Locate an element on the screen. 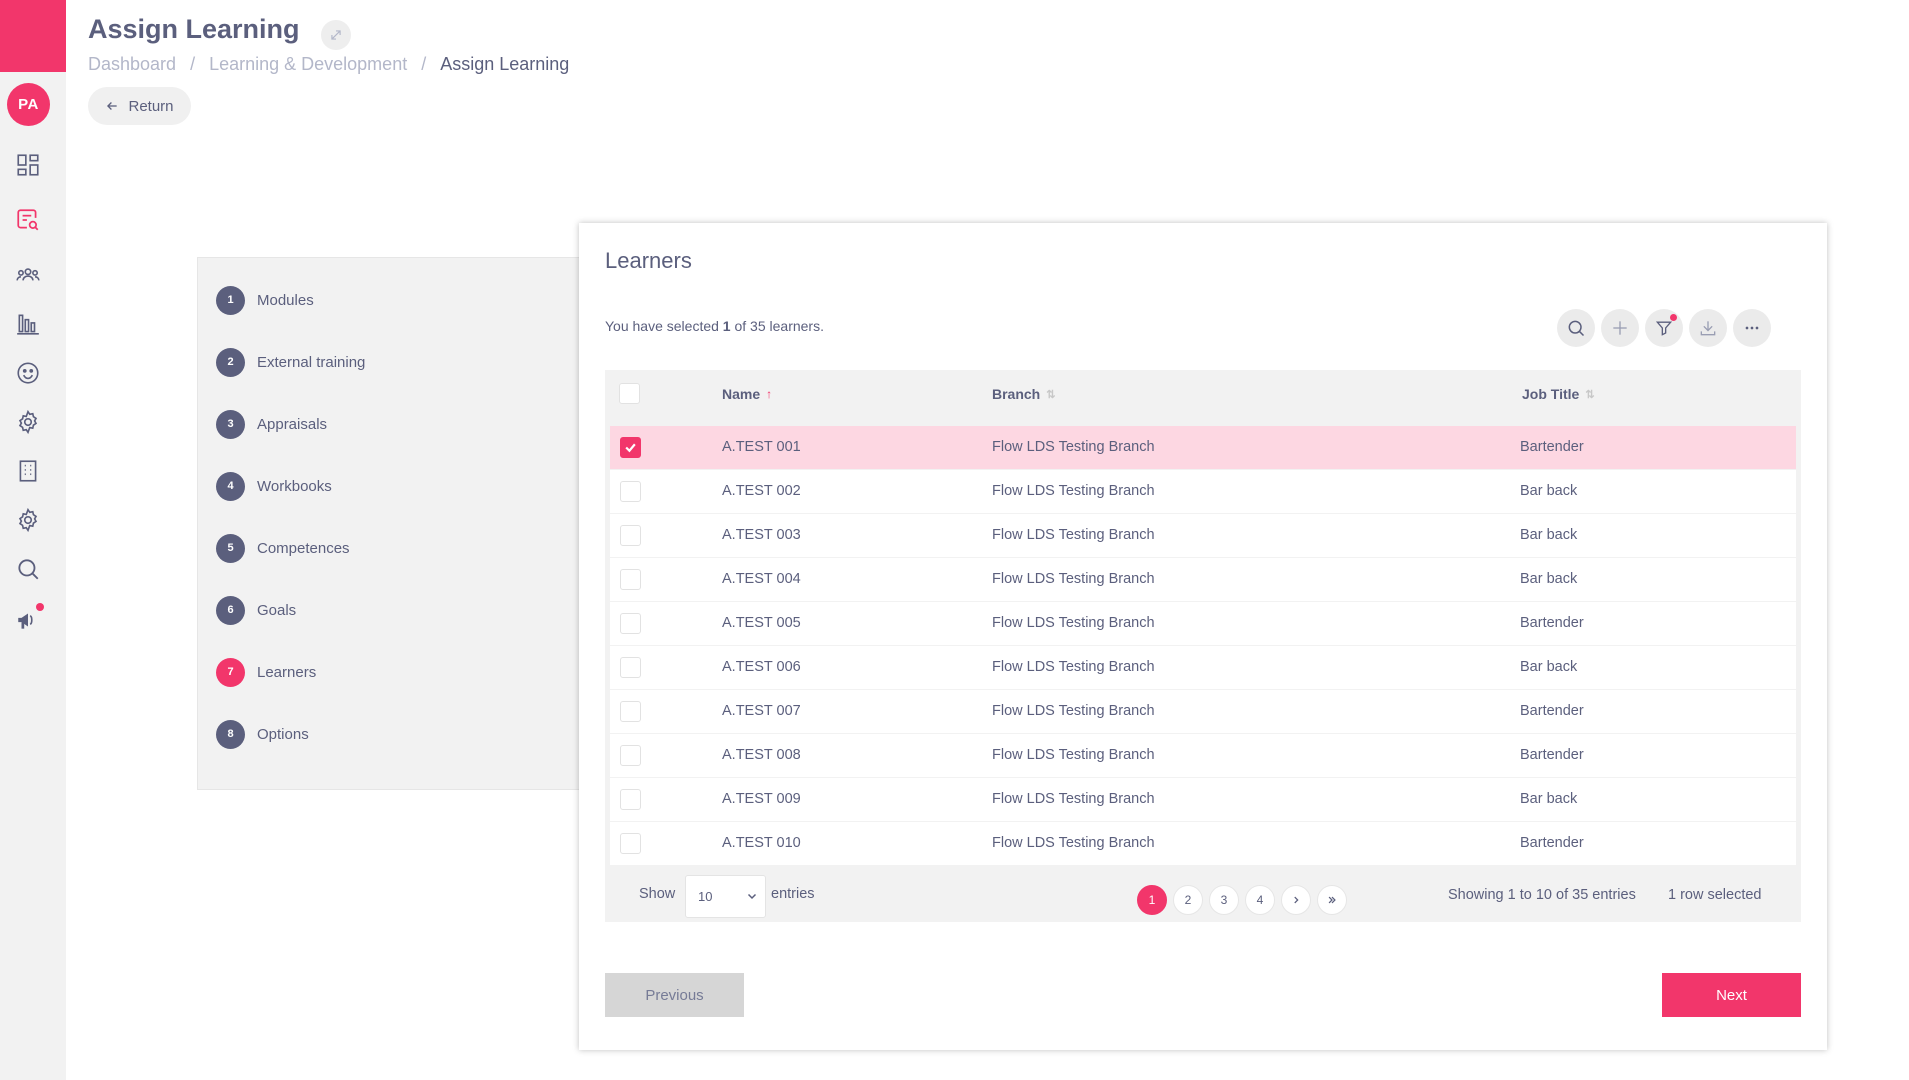 This screenshot has height=1080, width=1909. cell-job-title: Bartender is located at coordinates (1552, 755).